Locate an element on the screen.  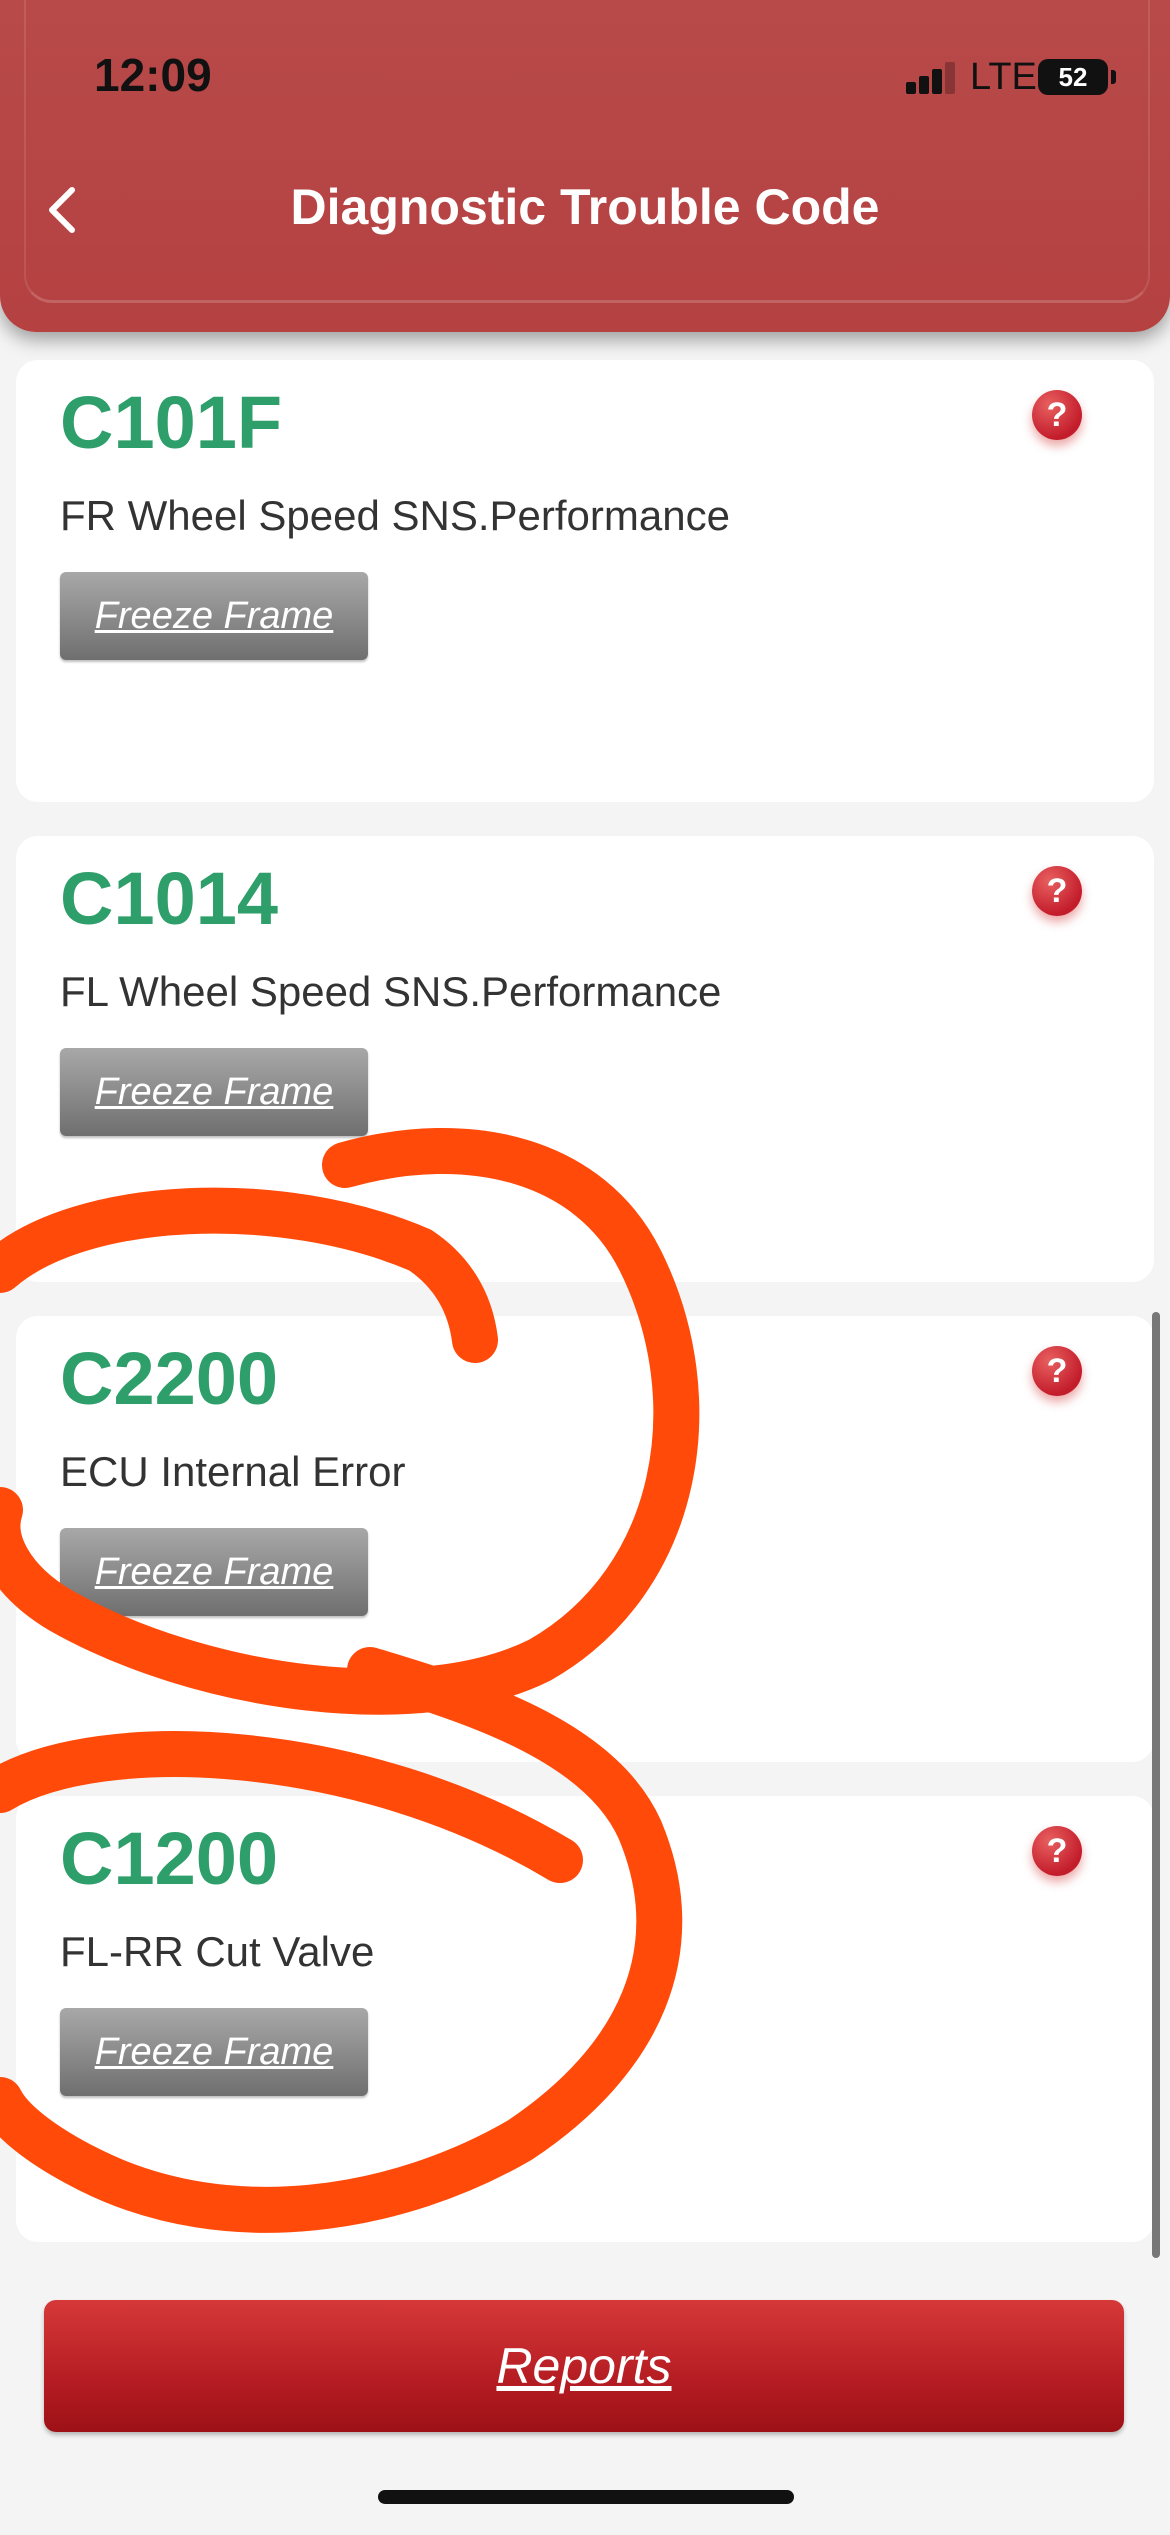
dtc-code: C1200 is located at coordinates (169, 1858).